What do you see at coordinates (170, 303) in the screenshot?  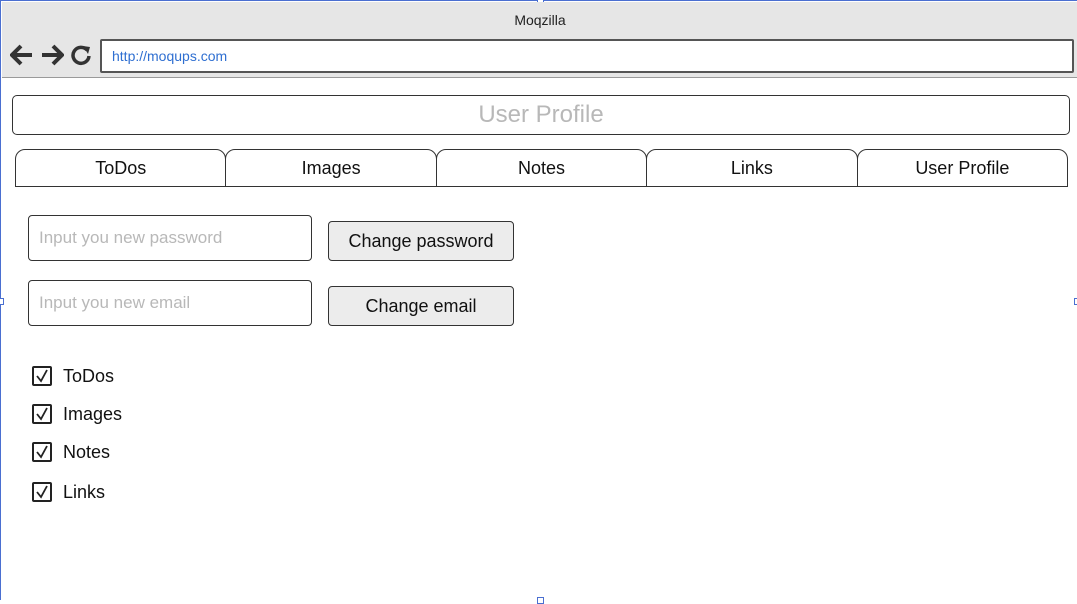 I see `new-email-input` at bounding box center [170, 303].